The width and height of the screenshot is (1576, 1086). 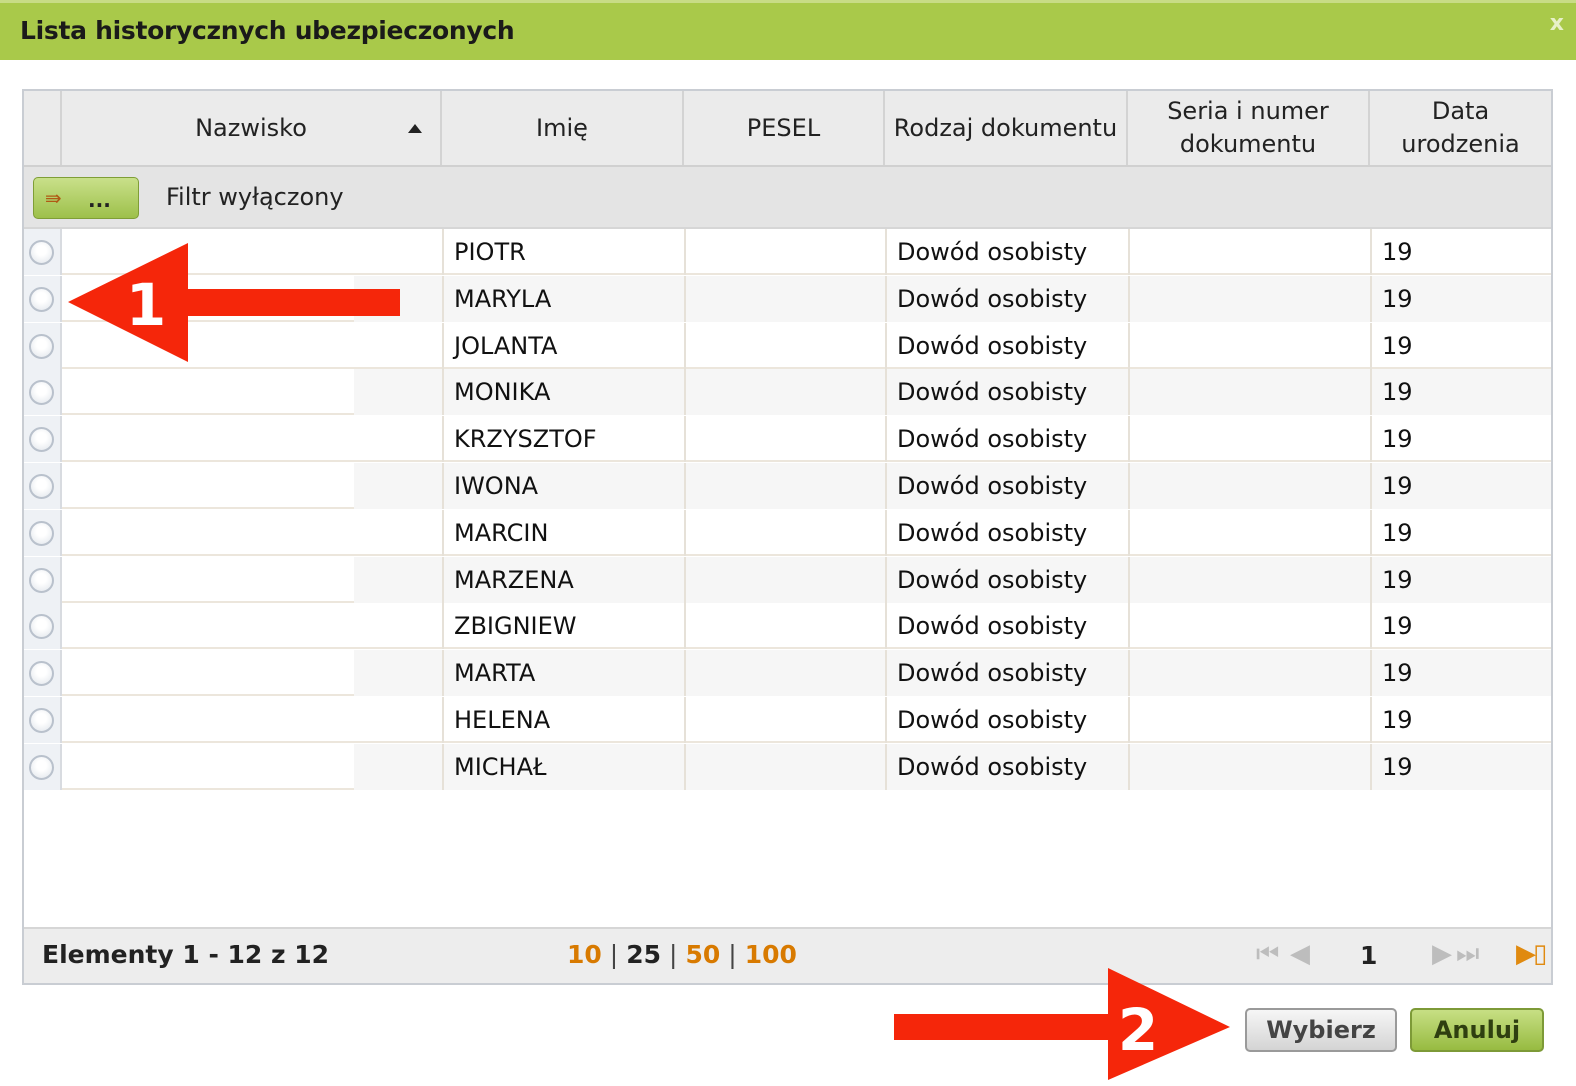 I want to click on annotation-label-2: 2, so click(x=1138, y=1030).